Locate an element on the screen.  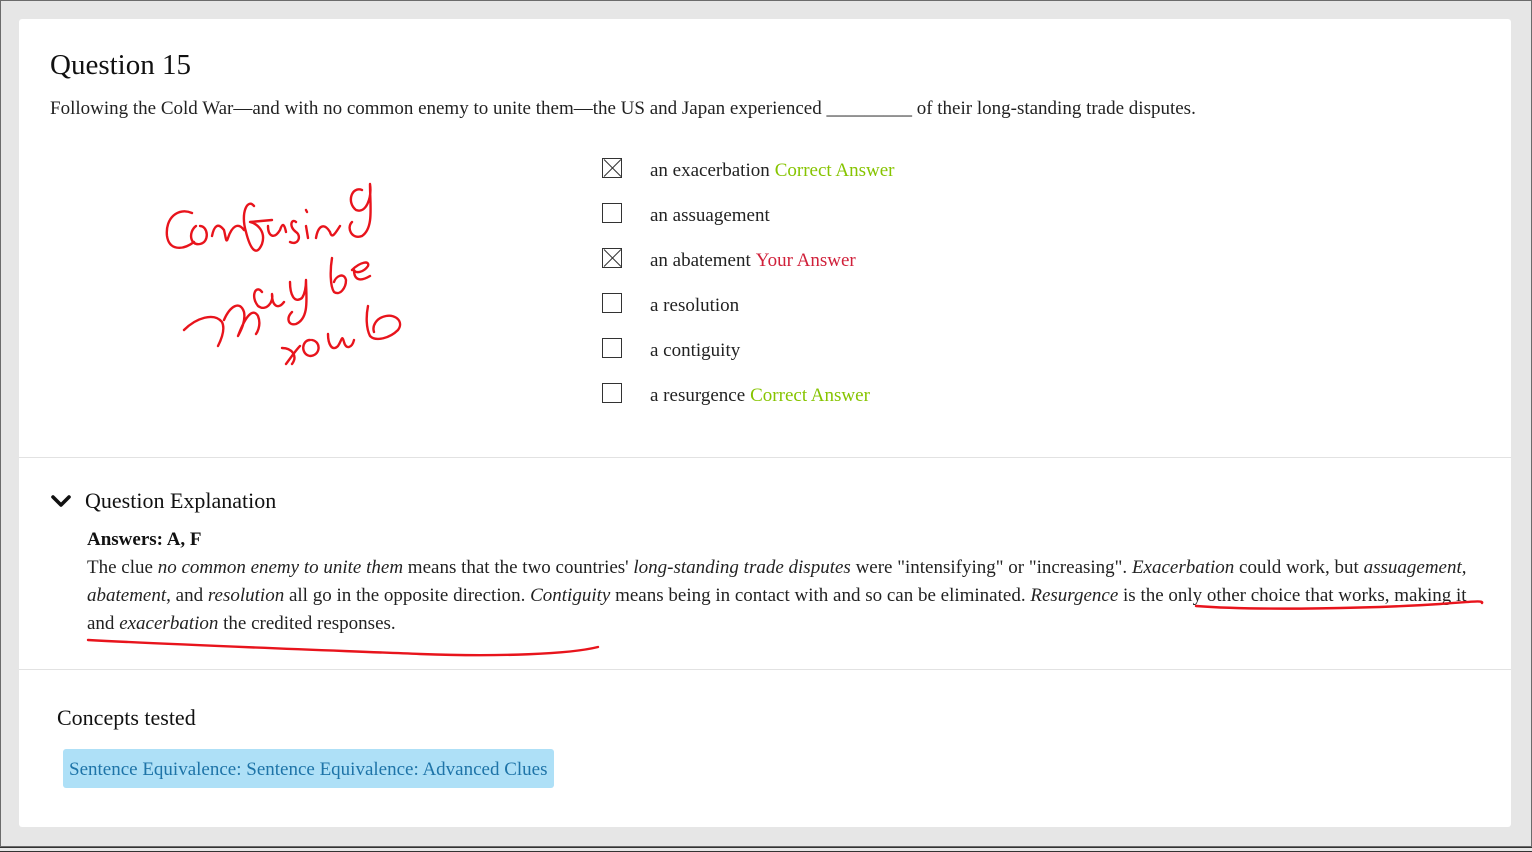
option-e: a contiguity is located at coordinates (902, 360).